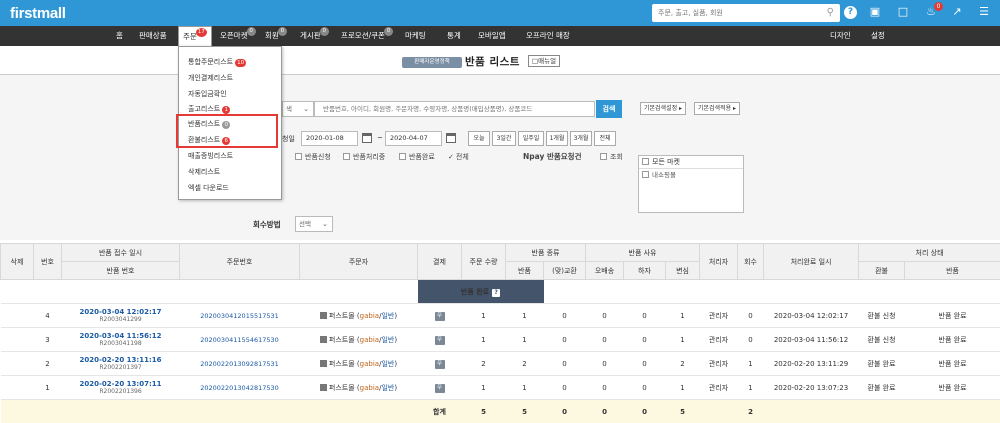 The height and width of the screenshot is (423, 1000). I want to click on date-from-input: 2020-01-08, so click(329, 138).